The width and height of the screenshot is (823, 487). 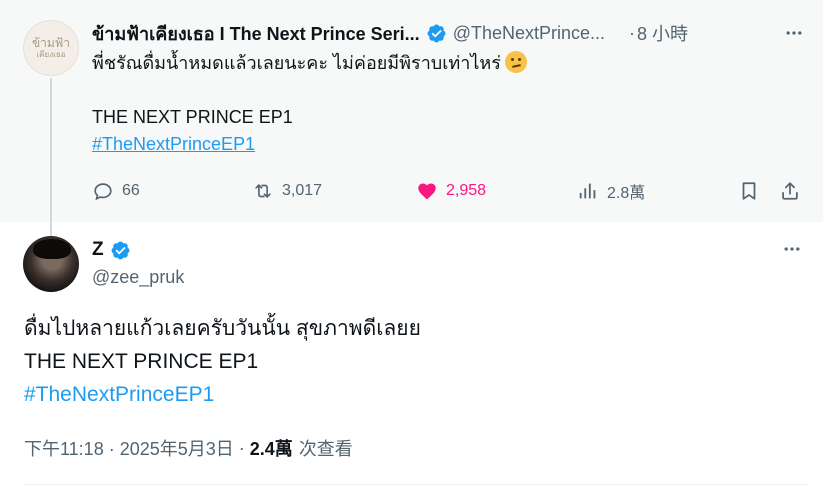 I want to click on main-post-title-line: THE NEXT PRINCE EP1, so click(x=141, y=361).